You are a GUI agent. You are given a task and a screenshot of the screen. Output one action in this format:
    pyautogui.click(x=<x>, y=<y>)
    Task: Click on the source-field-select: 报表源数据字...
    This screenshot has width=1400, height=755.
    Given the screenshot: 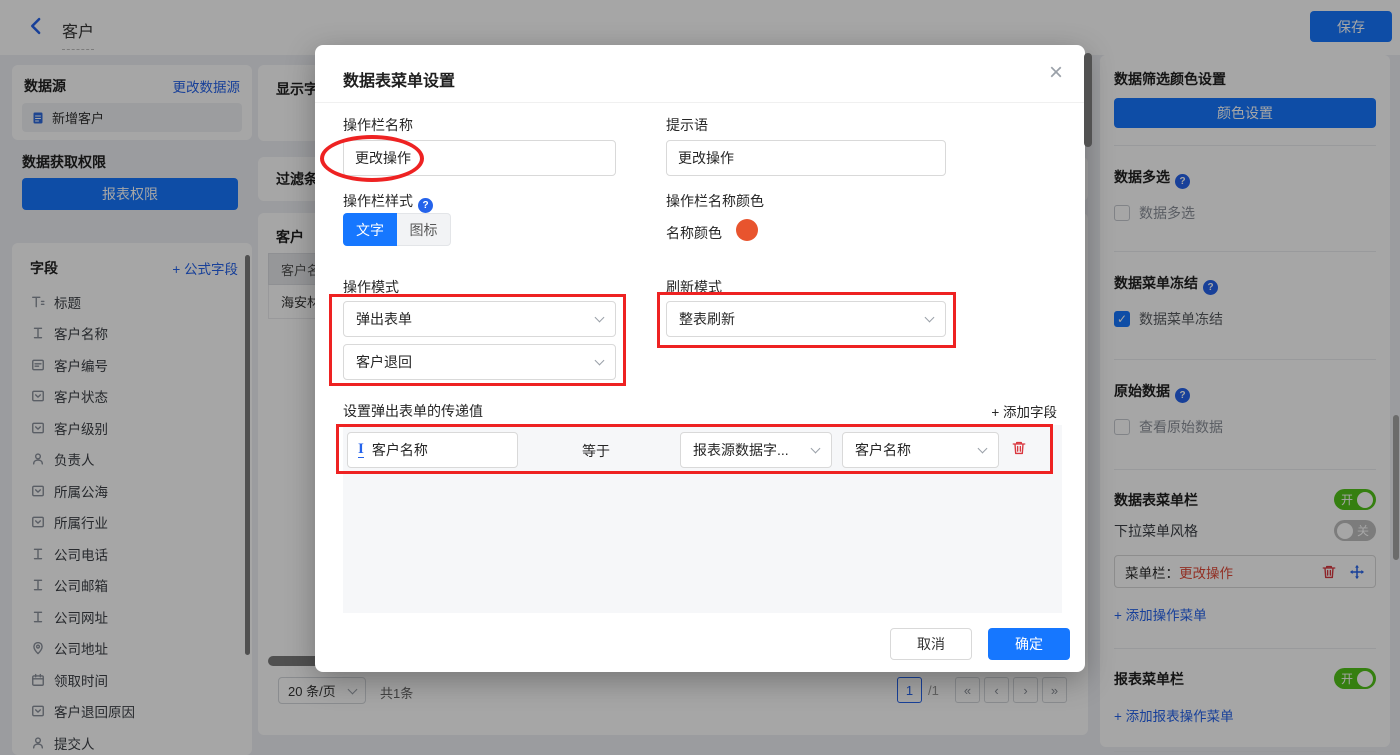 What is the action you would take?
    pyautogui.click(x=756, y=450)
    